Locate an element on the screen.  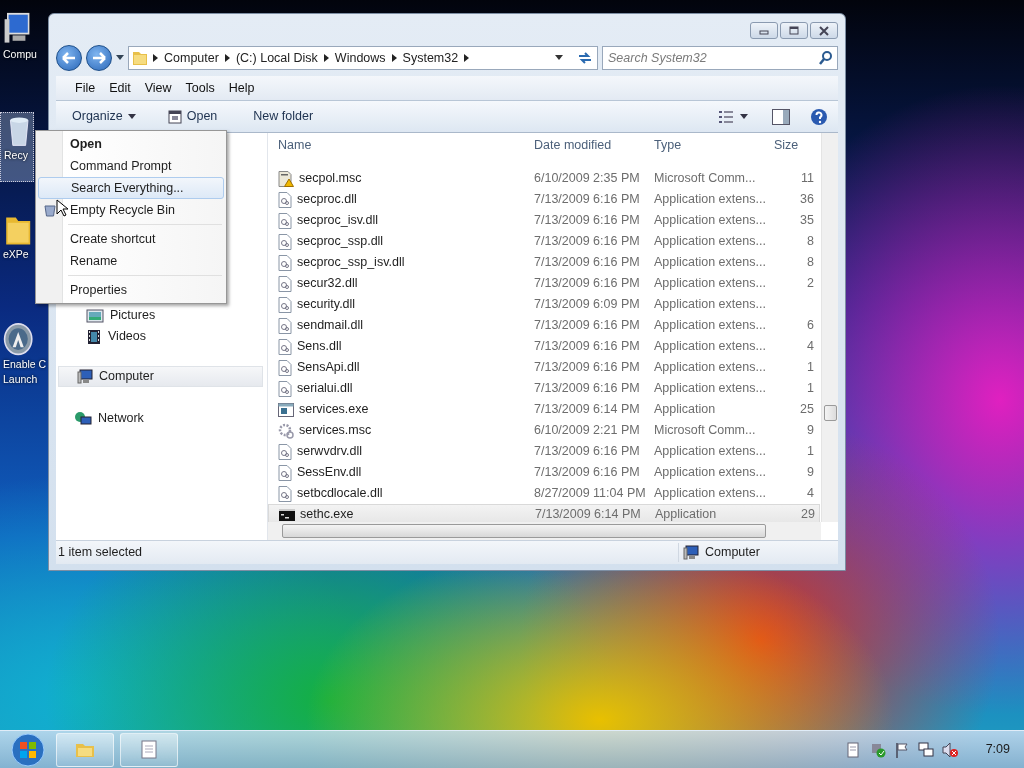
forward-button is located at coordinates (99, 58).